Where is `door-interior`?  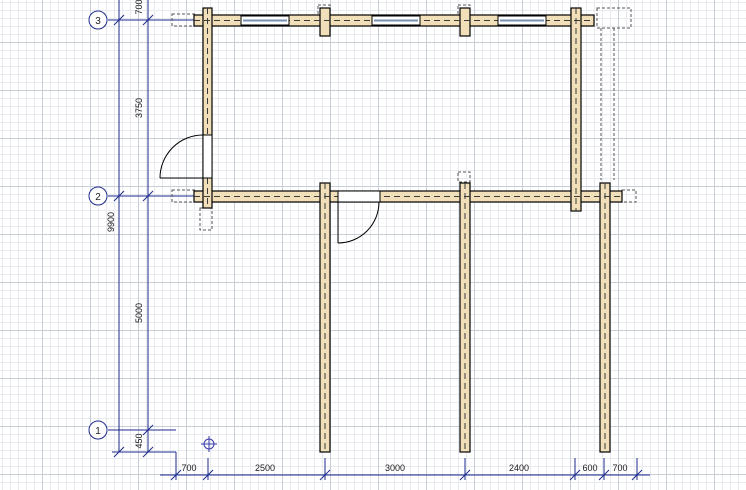
door-interior is located at coordinates (359, 217).